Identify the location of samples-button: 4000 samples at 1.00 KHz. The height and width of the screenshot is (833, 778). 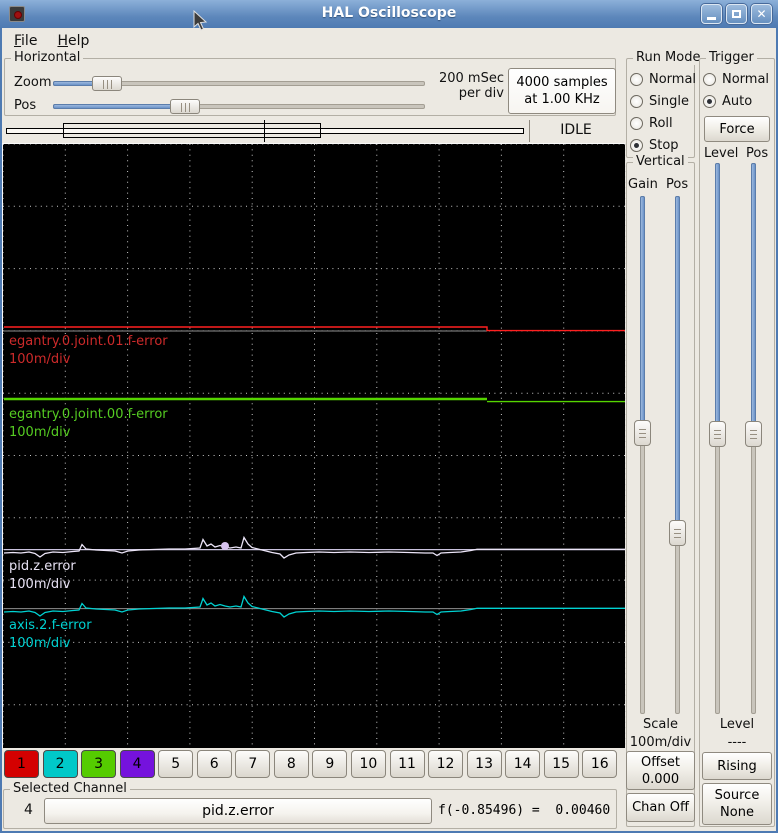
(562, 91).